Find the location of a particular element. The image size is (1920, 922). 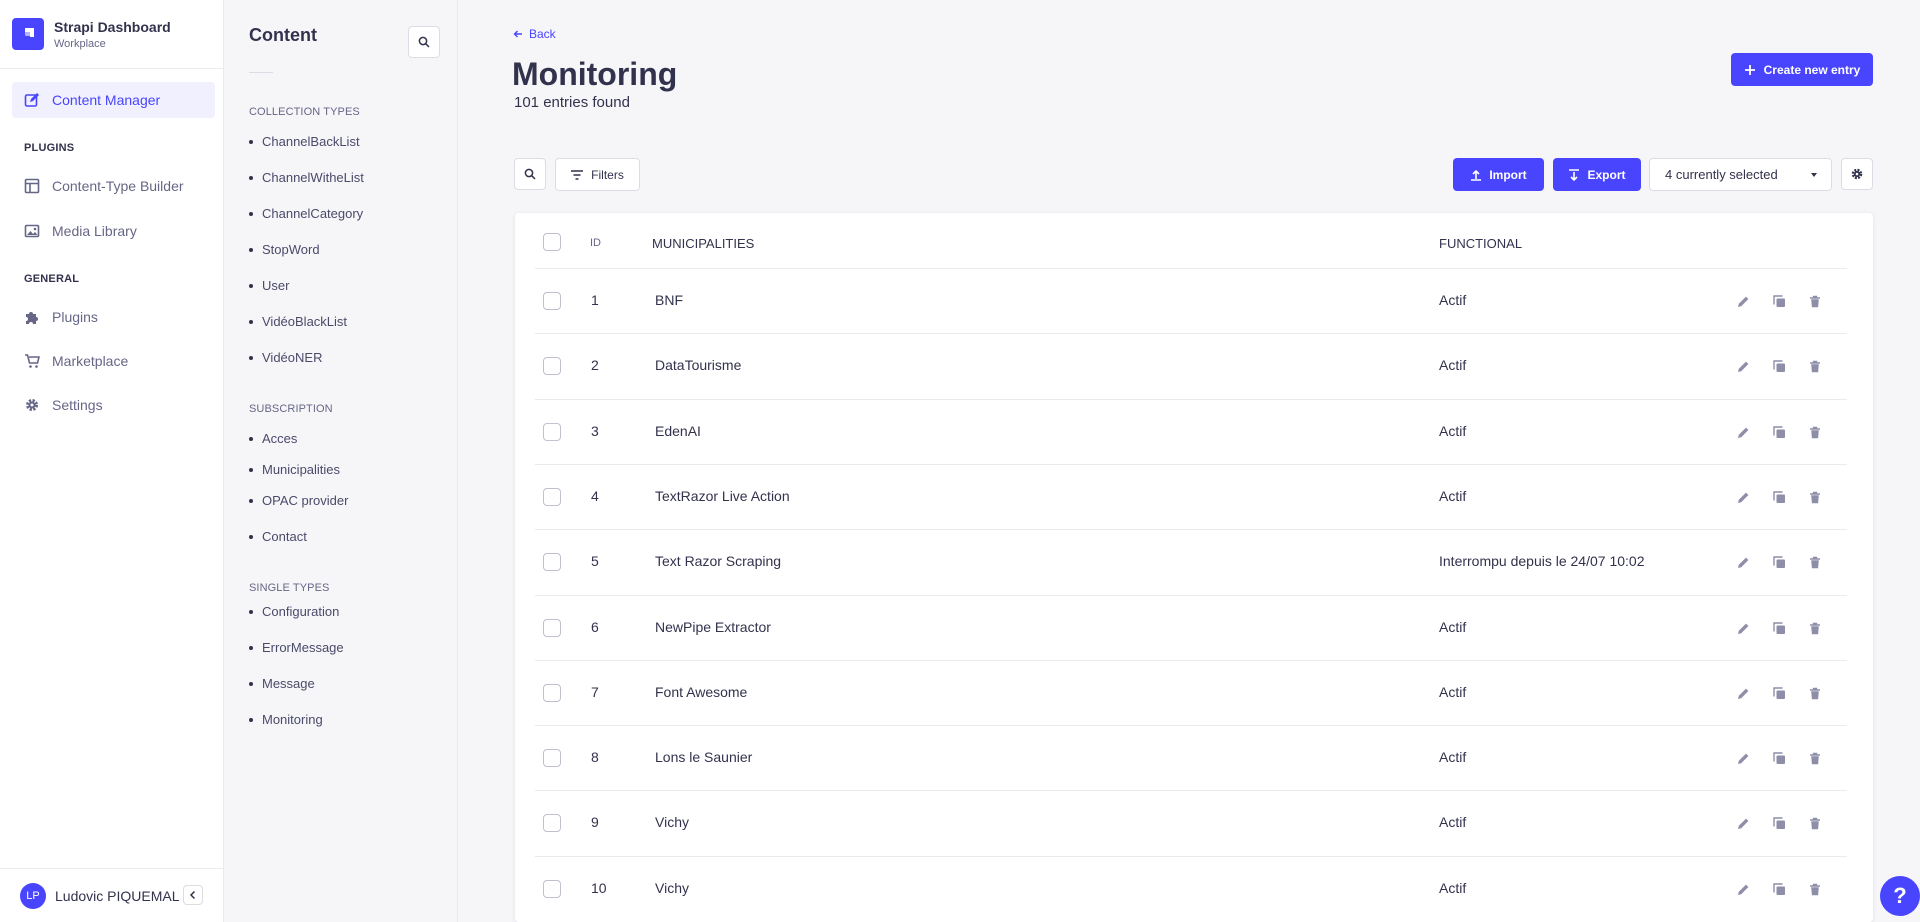

nav-marketplace: Marketplace is located at coordinates (113, 361).